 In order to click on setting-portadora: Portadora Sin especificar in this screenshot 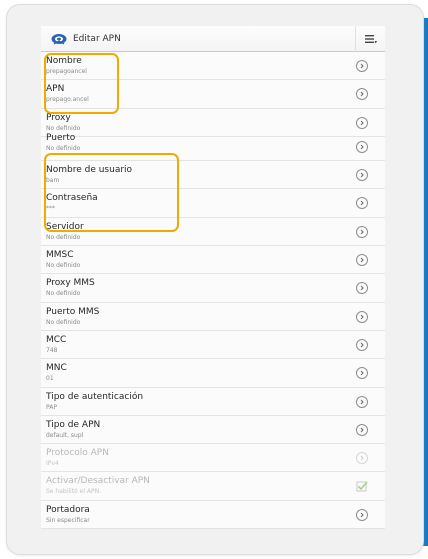, I will do `click(213, 515)`.